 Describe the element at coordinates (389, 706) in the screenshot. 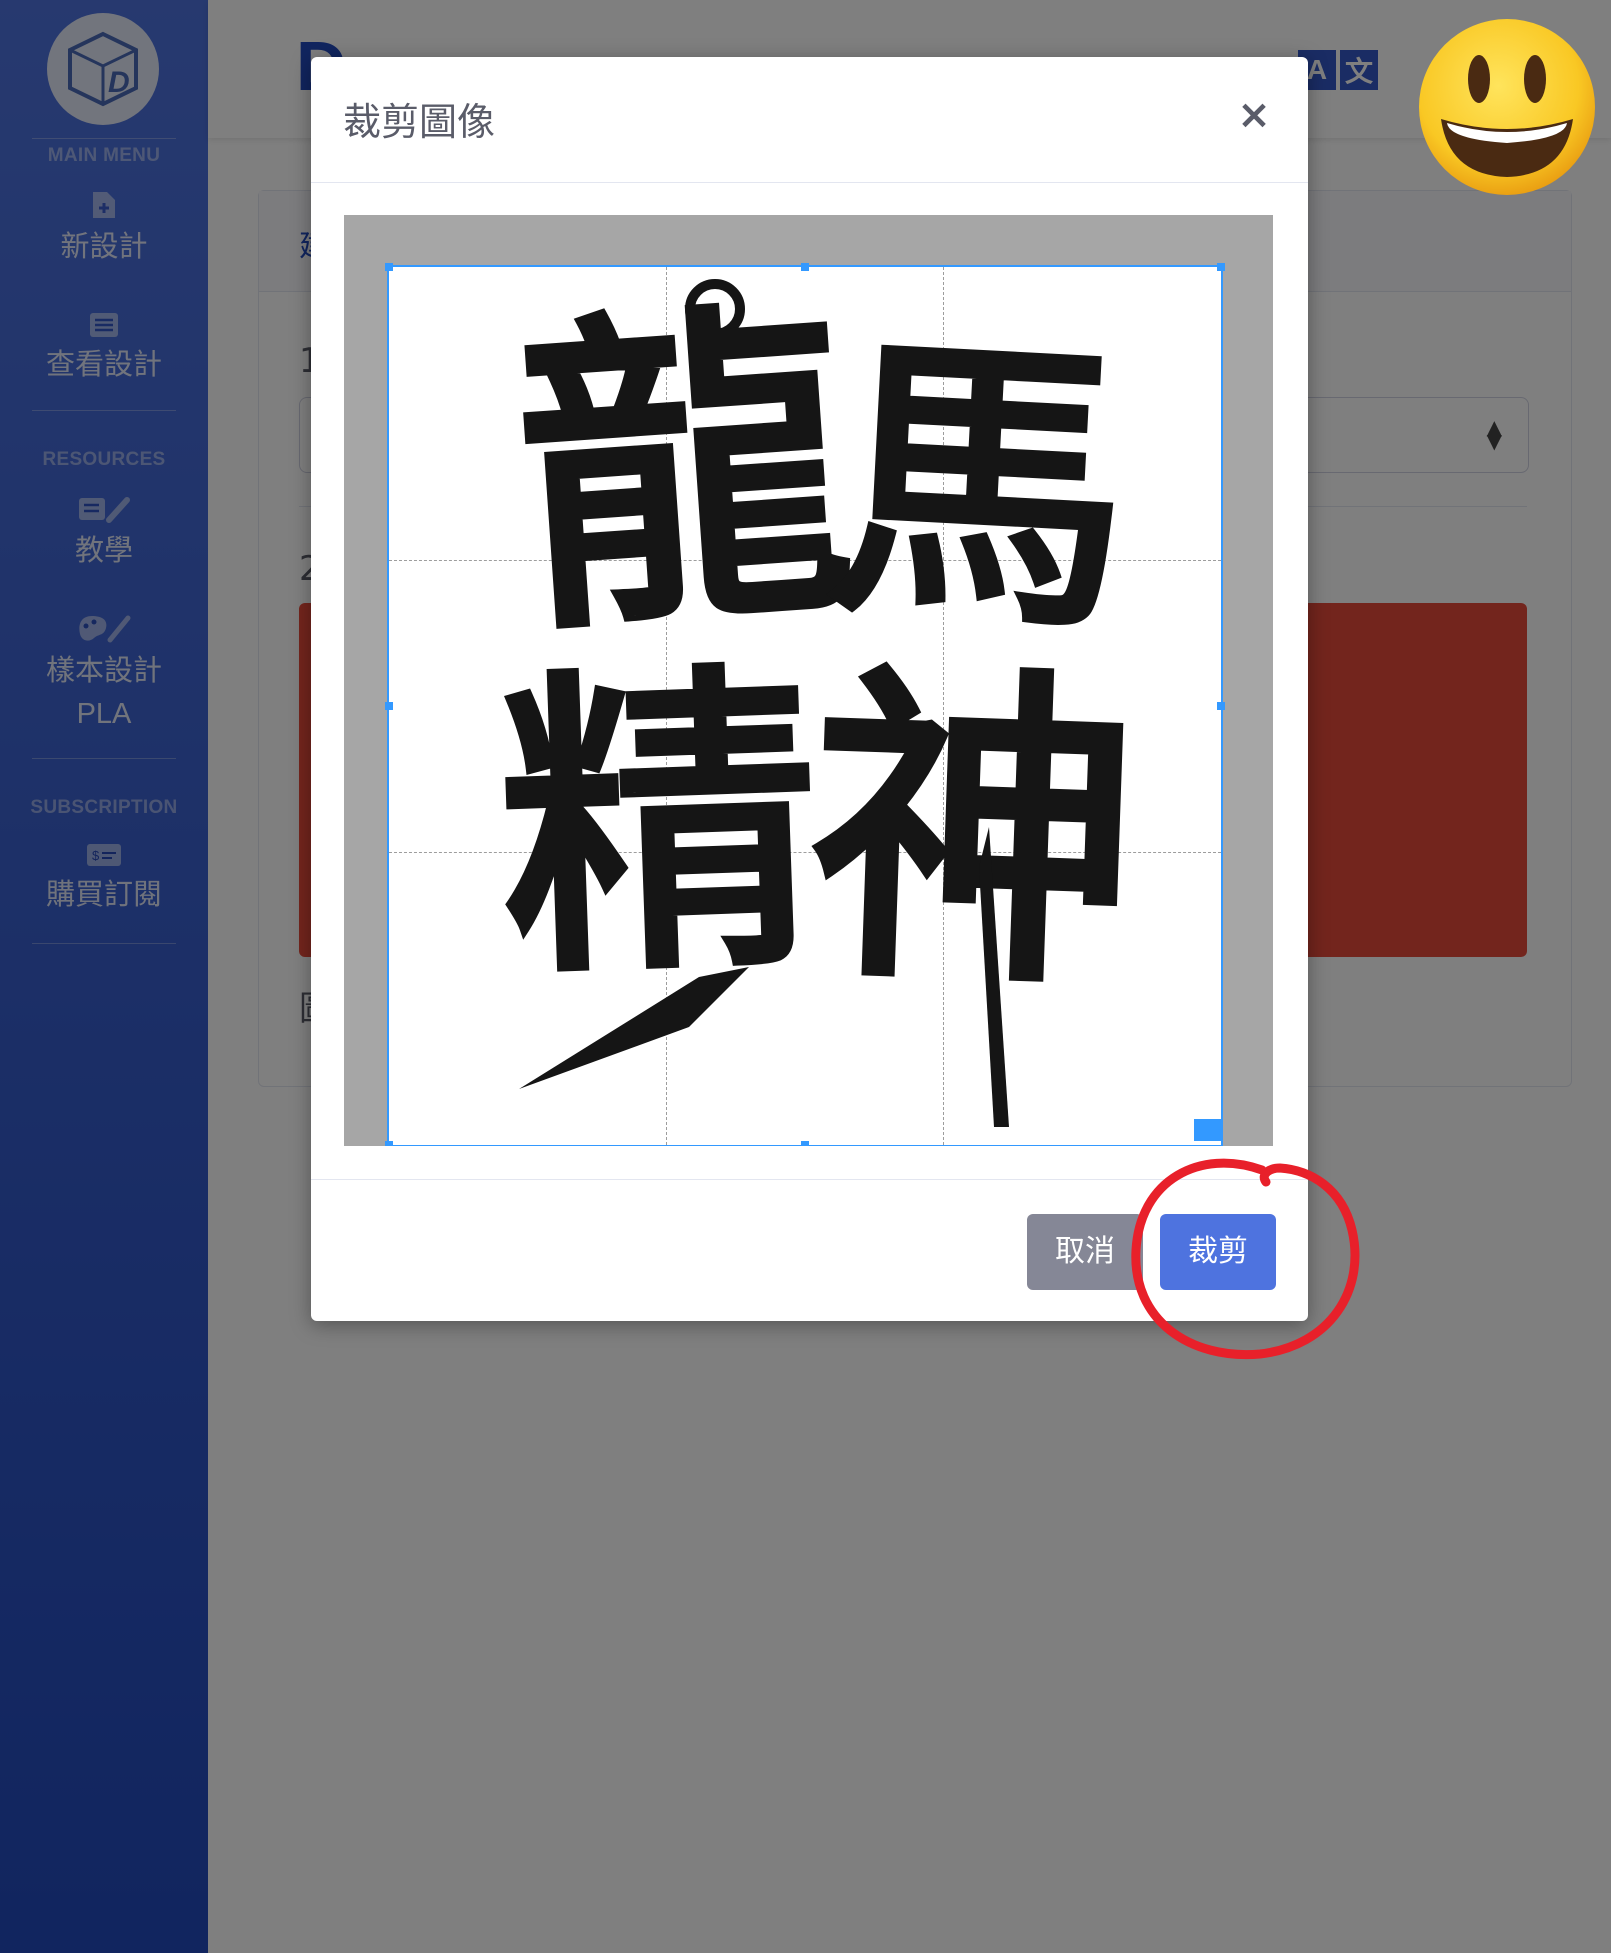

I see `crop-handle-w` at that location.